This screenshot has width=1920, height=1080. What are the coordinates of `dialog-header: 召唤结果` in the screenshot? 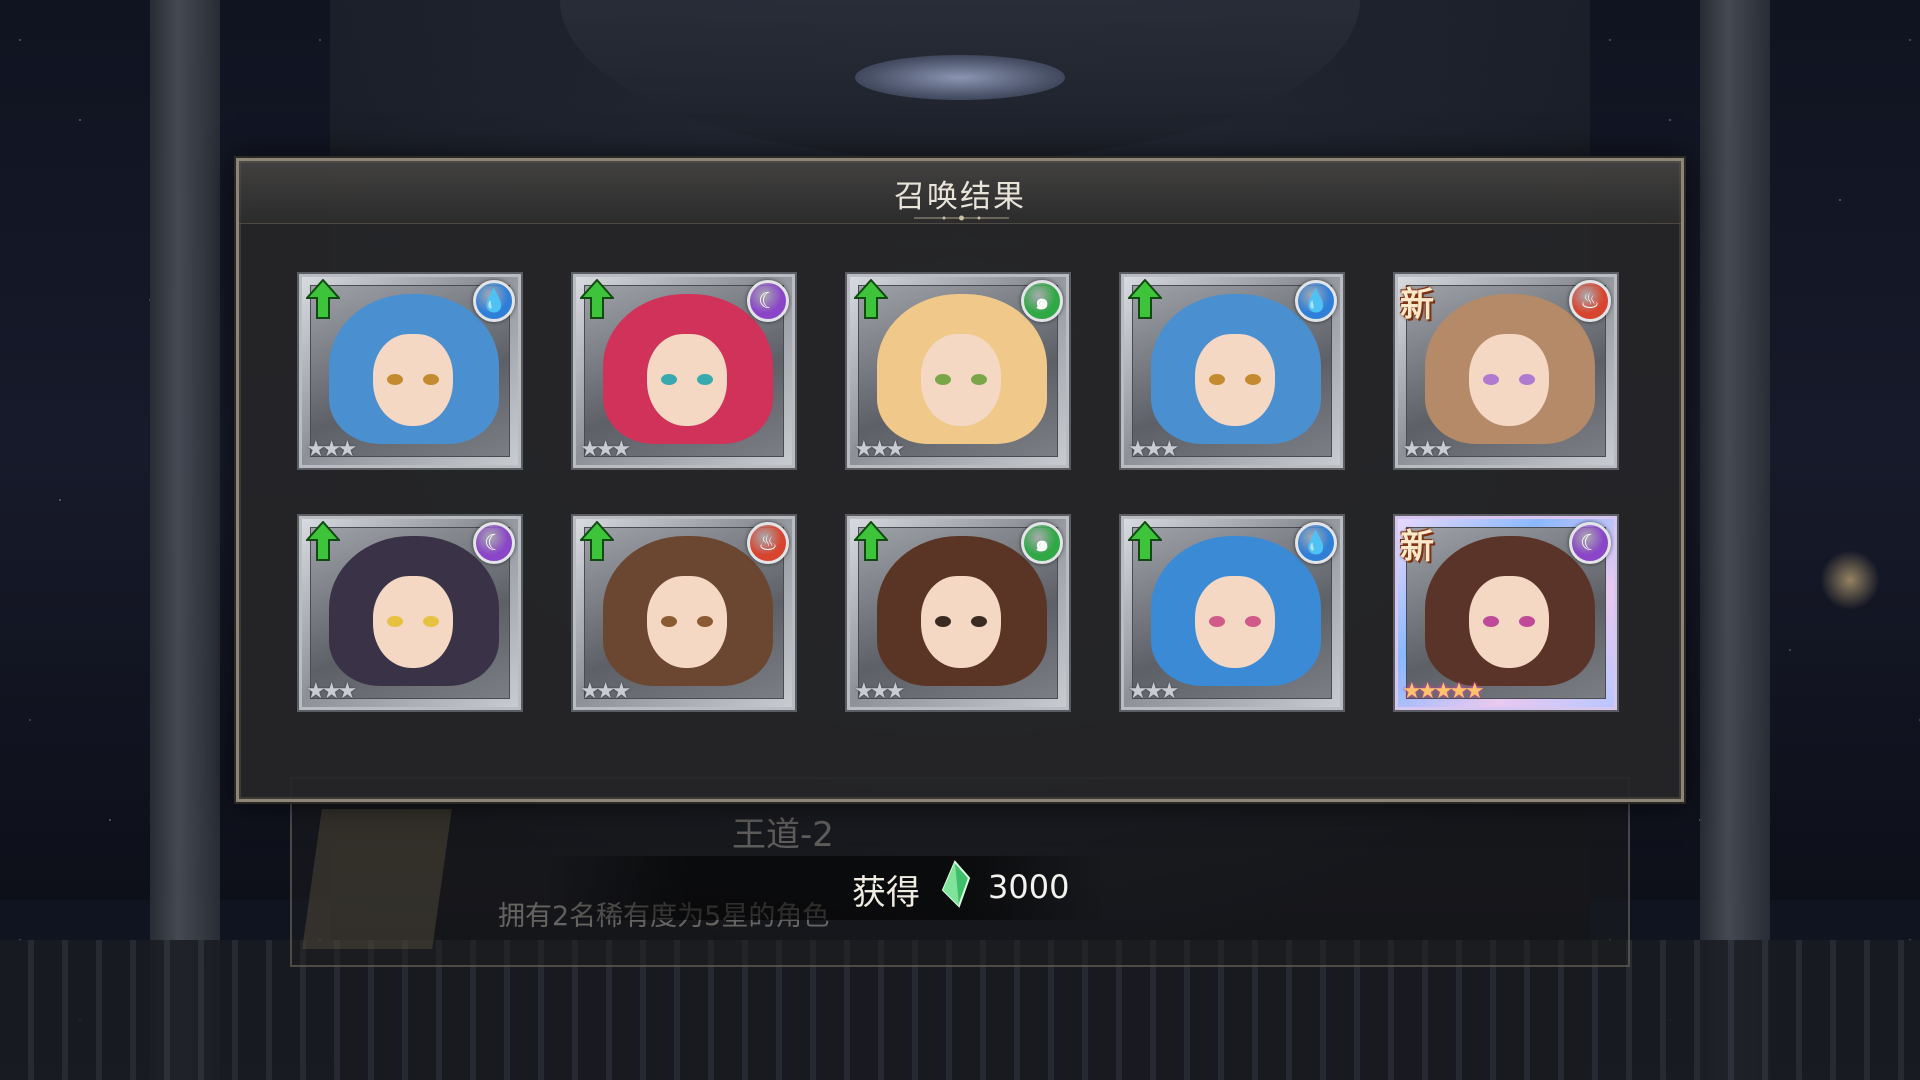 It's located at (960, 192).